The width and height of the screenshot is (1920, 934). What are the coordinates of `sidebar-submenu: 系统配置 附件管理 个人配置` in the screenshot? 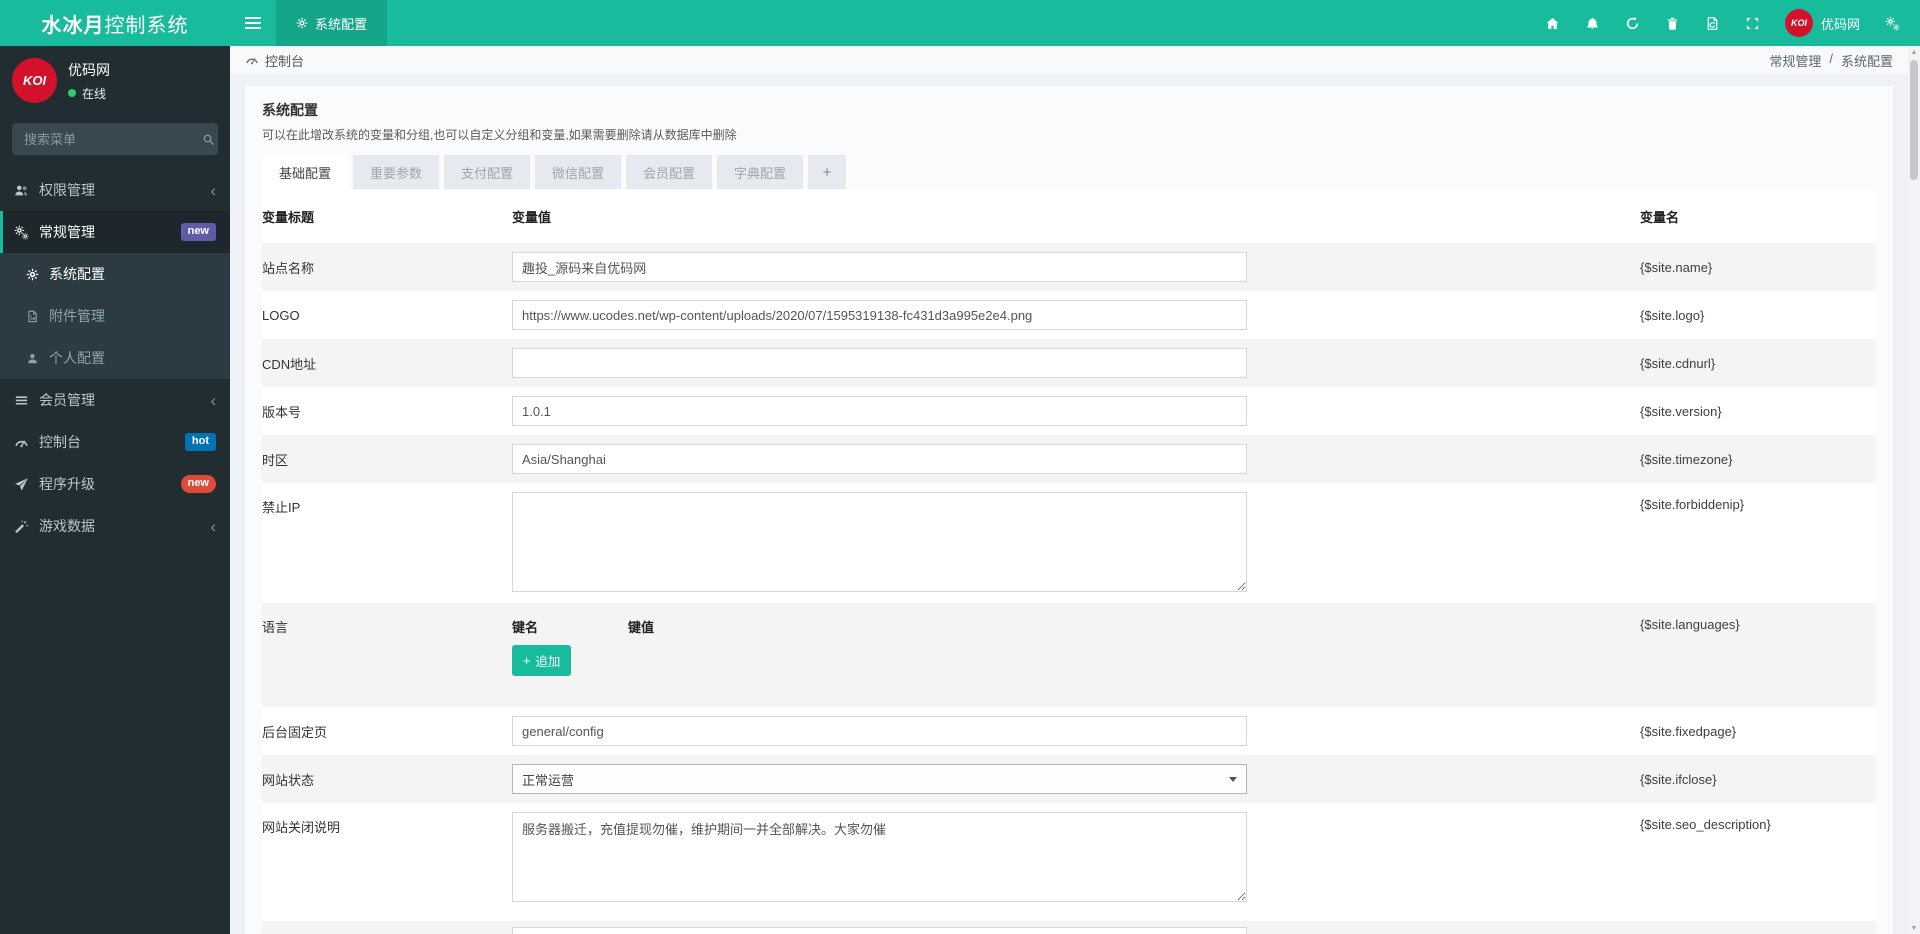 It's located at (115, 316).